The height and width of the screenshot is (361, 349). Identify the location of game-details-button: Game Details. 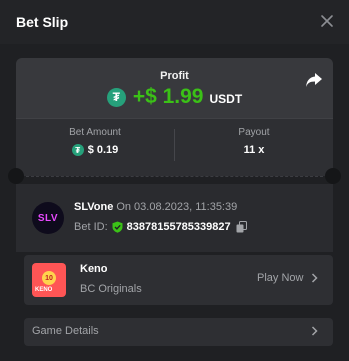
(178, 332).